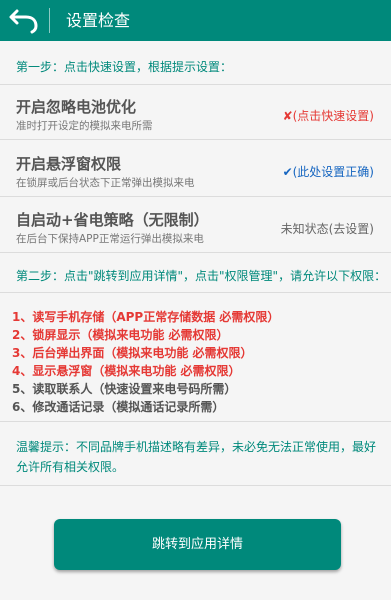  Describe the element at coordinates (110, 239) in the screenshot. I see `setting-desc: 在后台下保持APP正常运行弹出模拟来电` at that location.